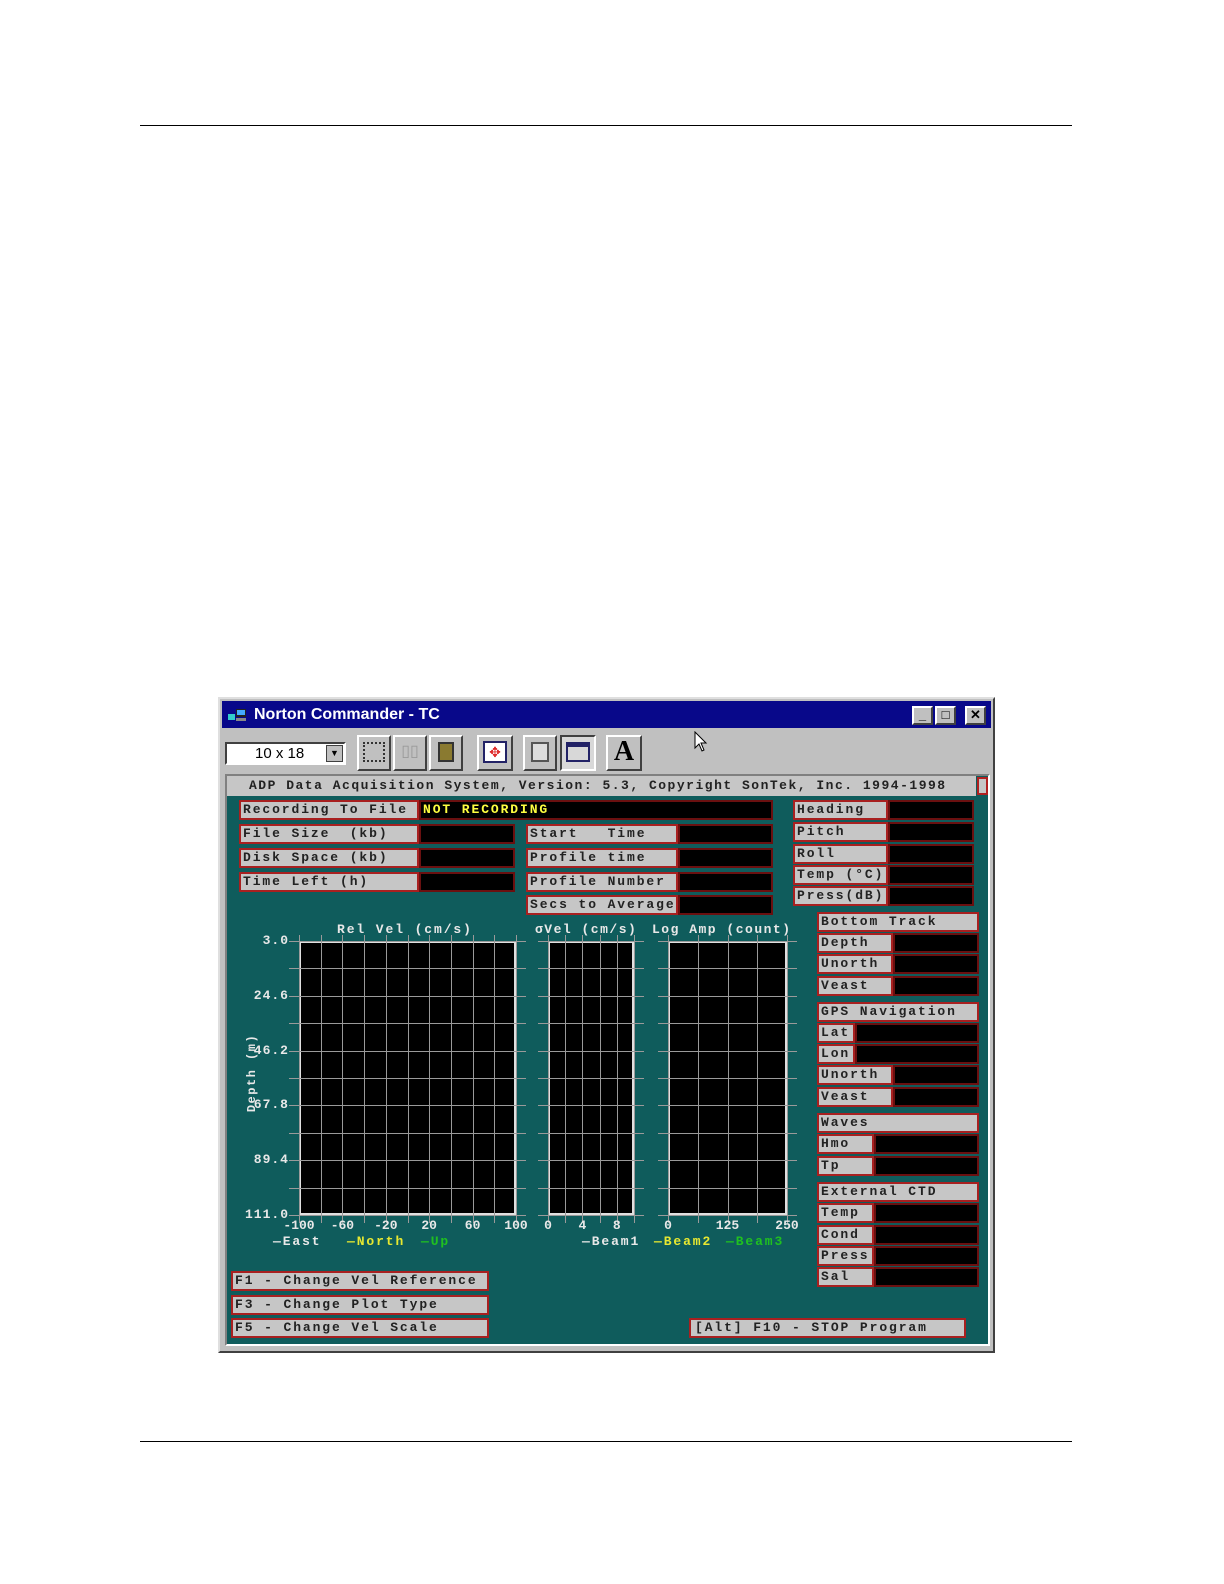 Image resolution: width=1224 pixels, height=1584 pixels. I want to click on minimize-button: _, so click(922, 715).